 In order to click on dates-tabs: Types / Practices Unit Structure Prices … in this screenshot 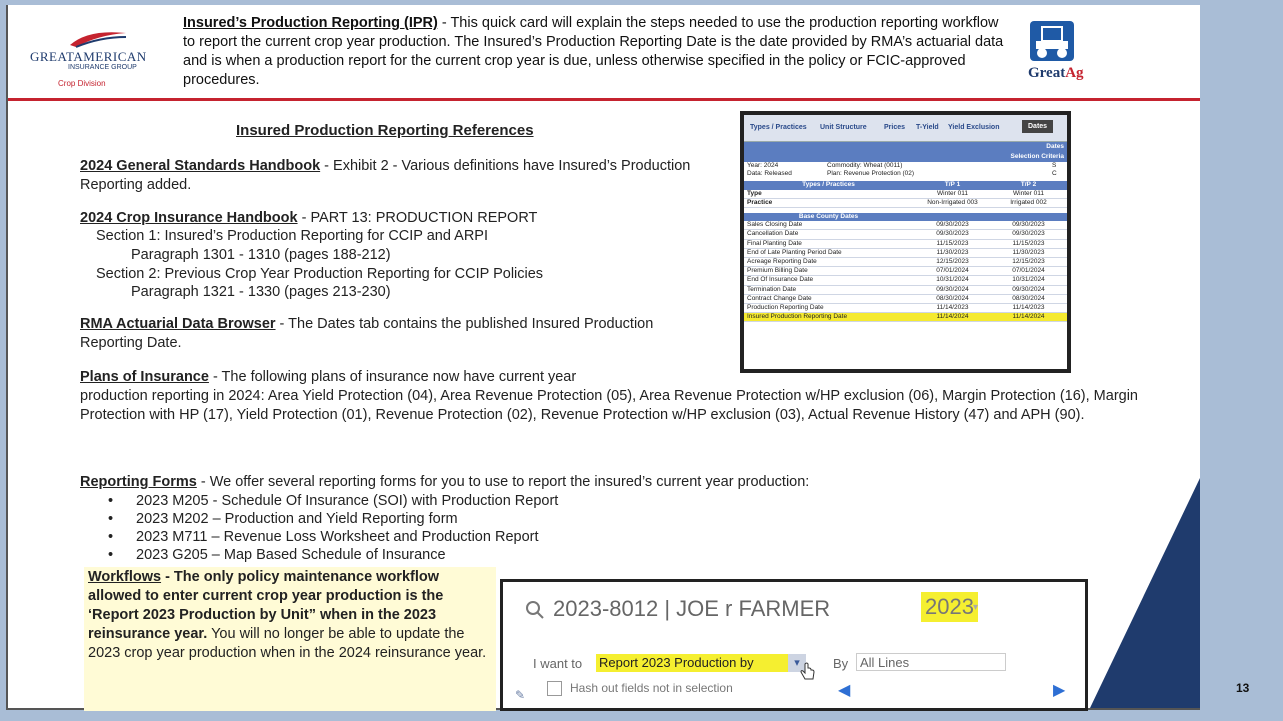, I will do `click(905, 128)`.